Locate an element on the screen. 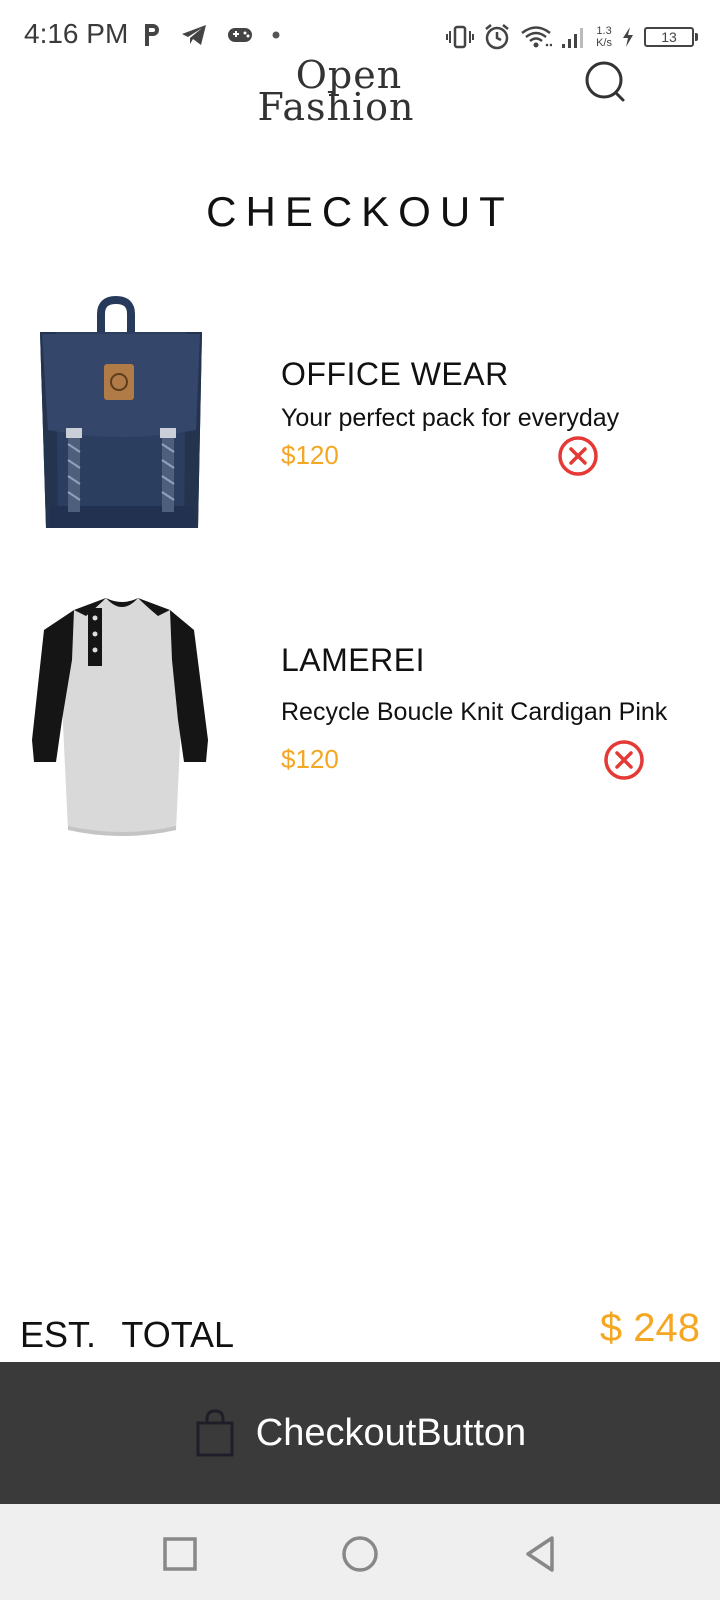 The height and width of the screenshot is (1600, 720). square-icon is located at coordinates (180, 1554).